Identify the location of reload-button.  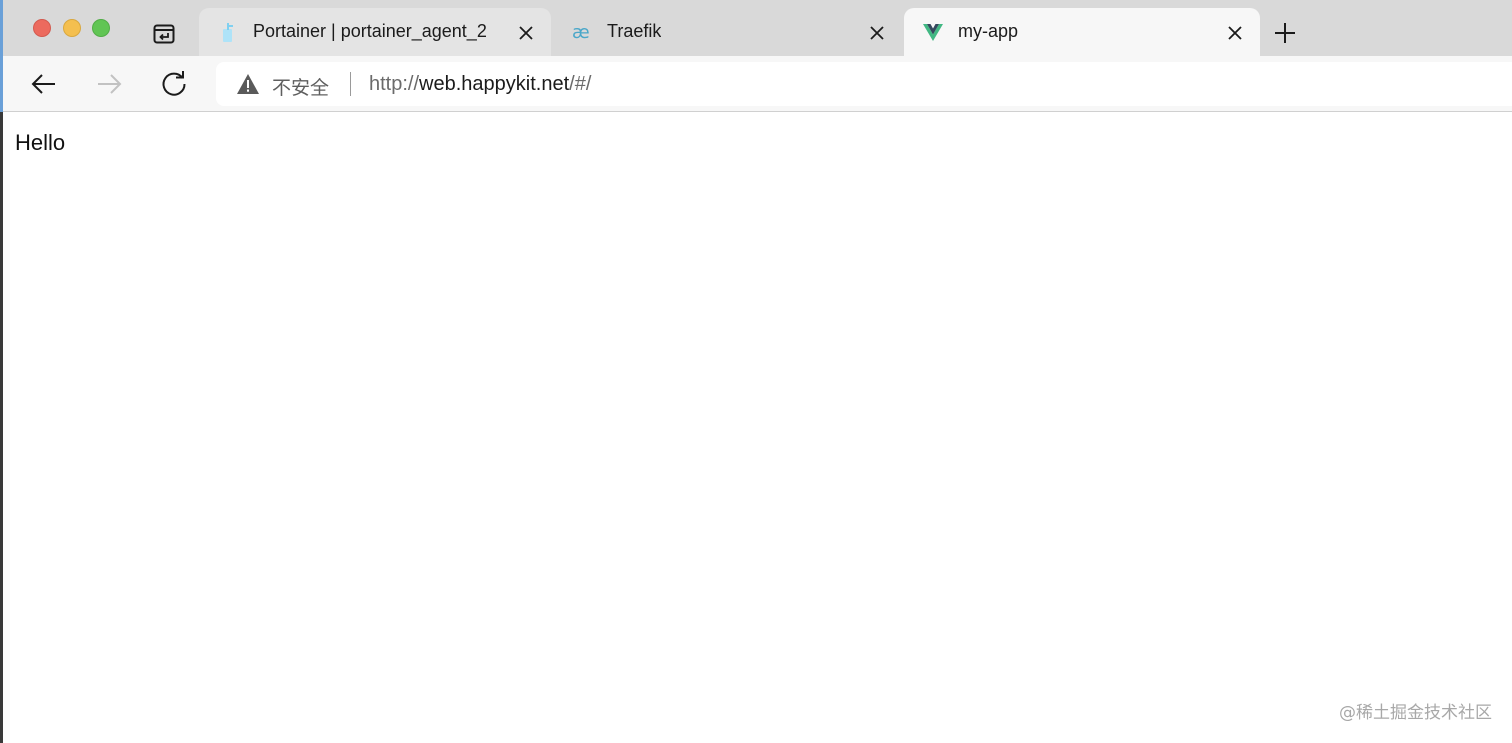
(174, 84).